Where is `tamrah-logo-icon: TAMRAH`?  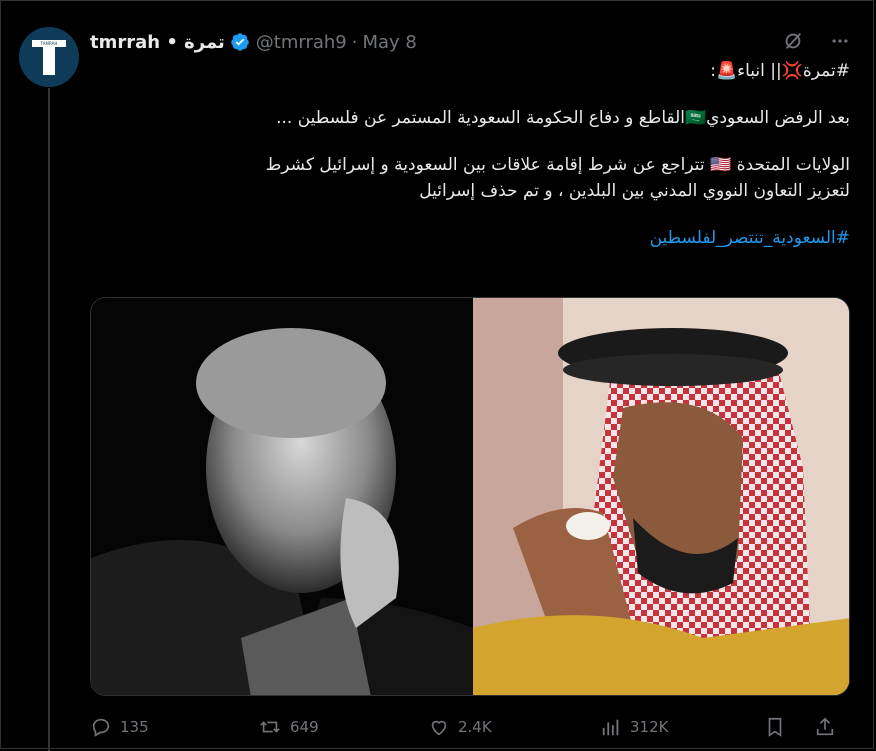
tamrah-logo-icon: TAMRAH is located at coordinates (49, 57).